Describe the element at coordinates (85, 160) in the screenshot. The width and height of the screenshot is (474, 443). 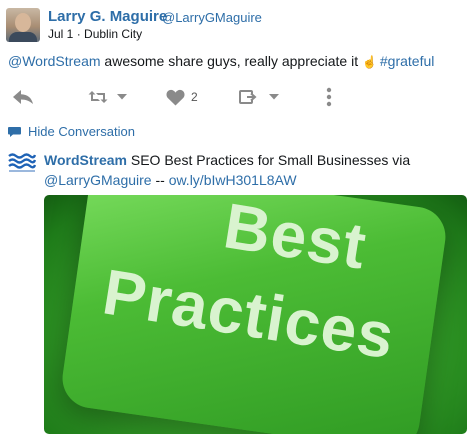
I see `retweeted-author-name: WordStream` at that location.